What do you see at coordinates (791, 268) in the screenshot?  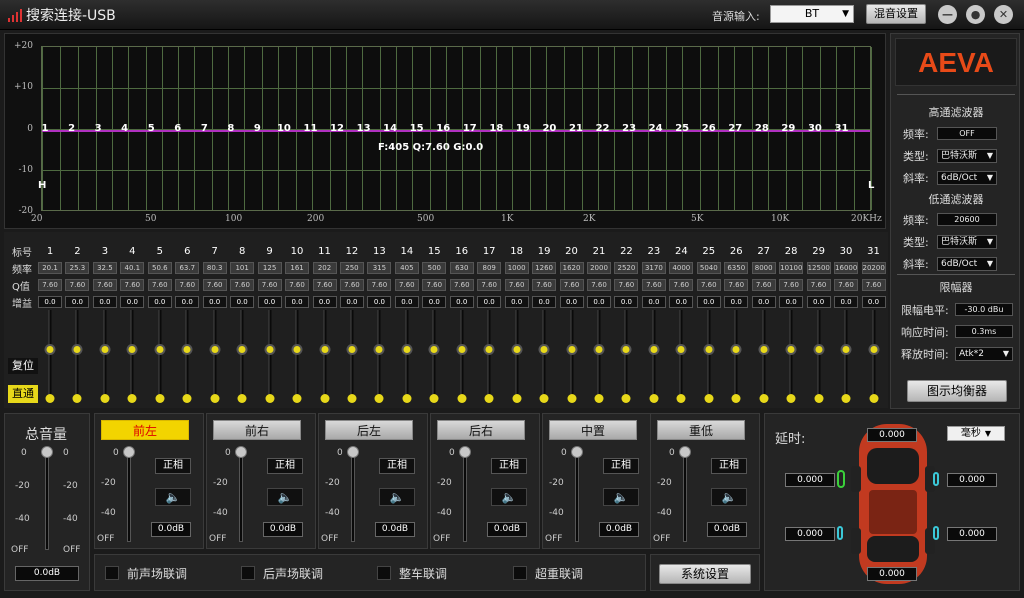 I see `band-freq-field: 10100` at bounding box center [791, 268].